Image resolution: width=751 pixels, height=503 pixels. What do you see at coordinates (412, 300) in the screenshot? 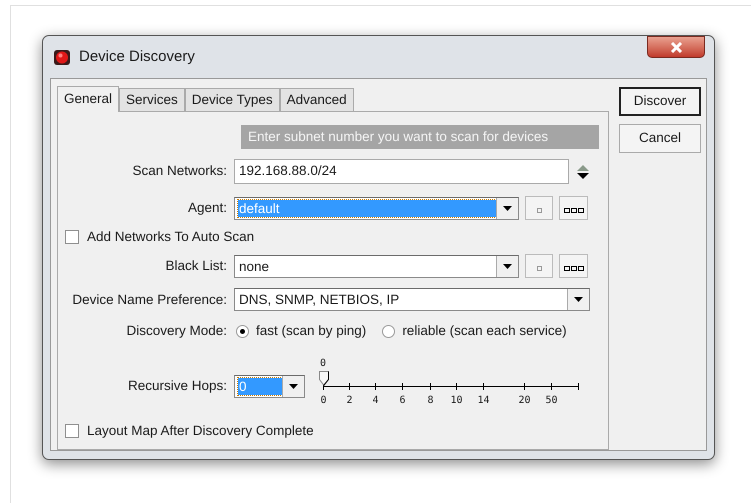
I see `dropdown-field: DNS, SNMP, NETBIOS, IP` at bounding box center [412, 300].